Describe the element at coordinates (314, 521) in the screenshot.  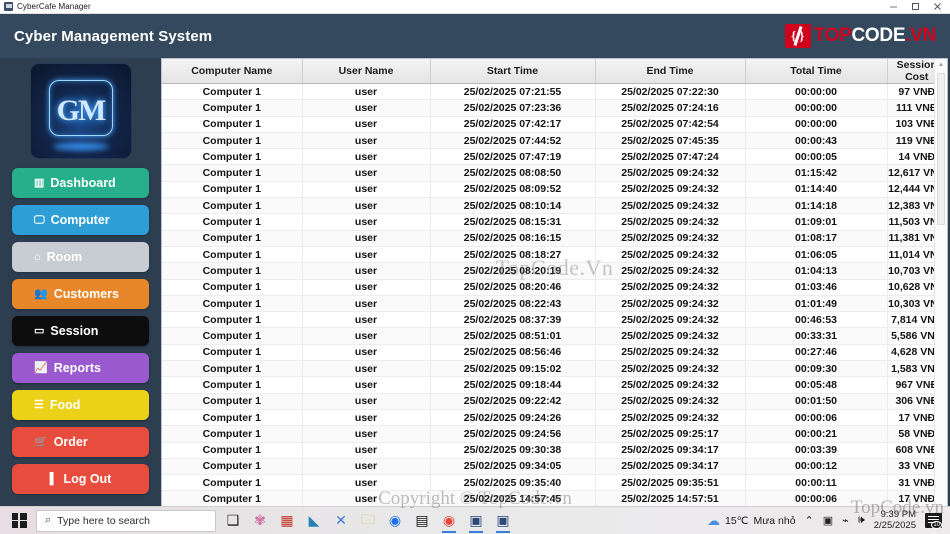
I see `app-book-icon: ◣` at that location.